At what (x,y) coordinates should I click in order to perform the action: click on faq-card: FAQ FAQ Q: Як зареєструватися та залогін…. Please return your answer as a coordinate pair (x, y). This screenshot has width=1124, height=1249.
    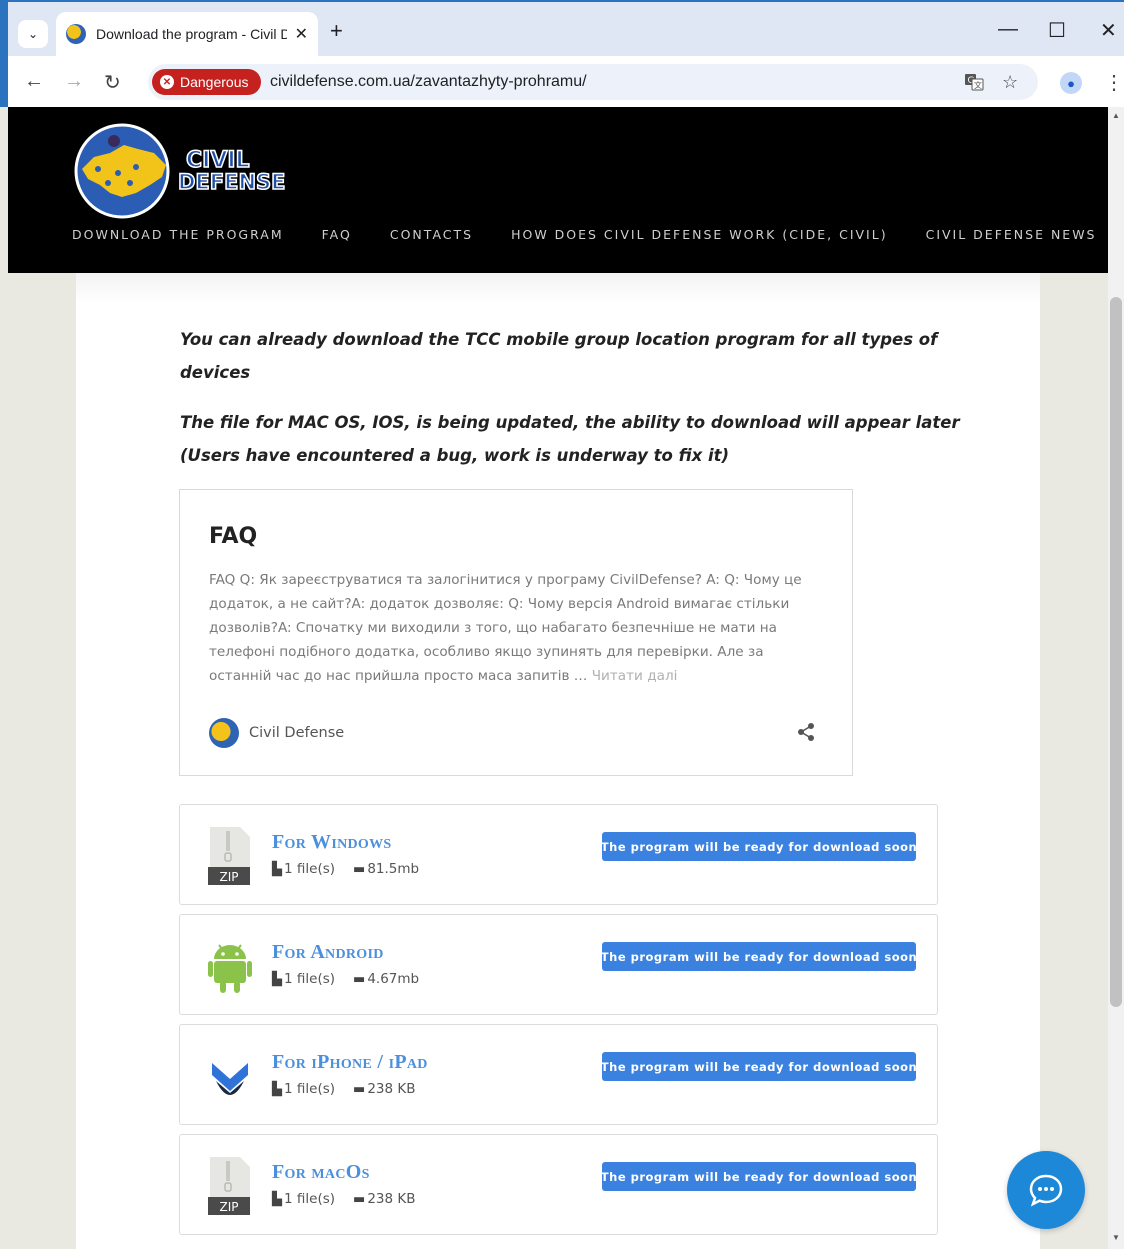
    Looking at the image, I should click on (516, 632).